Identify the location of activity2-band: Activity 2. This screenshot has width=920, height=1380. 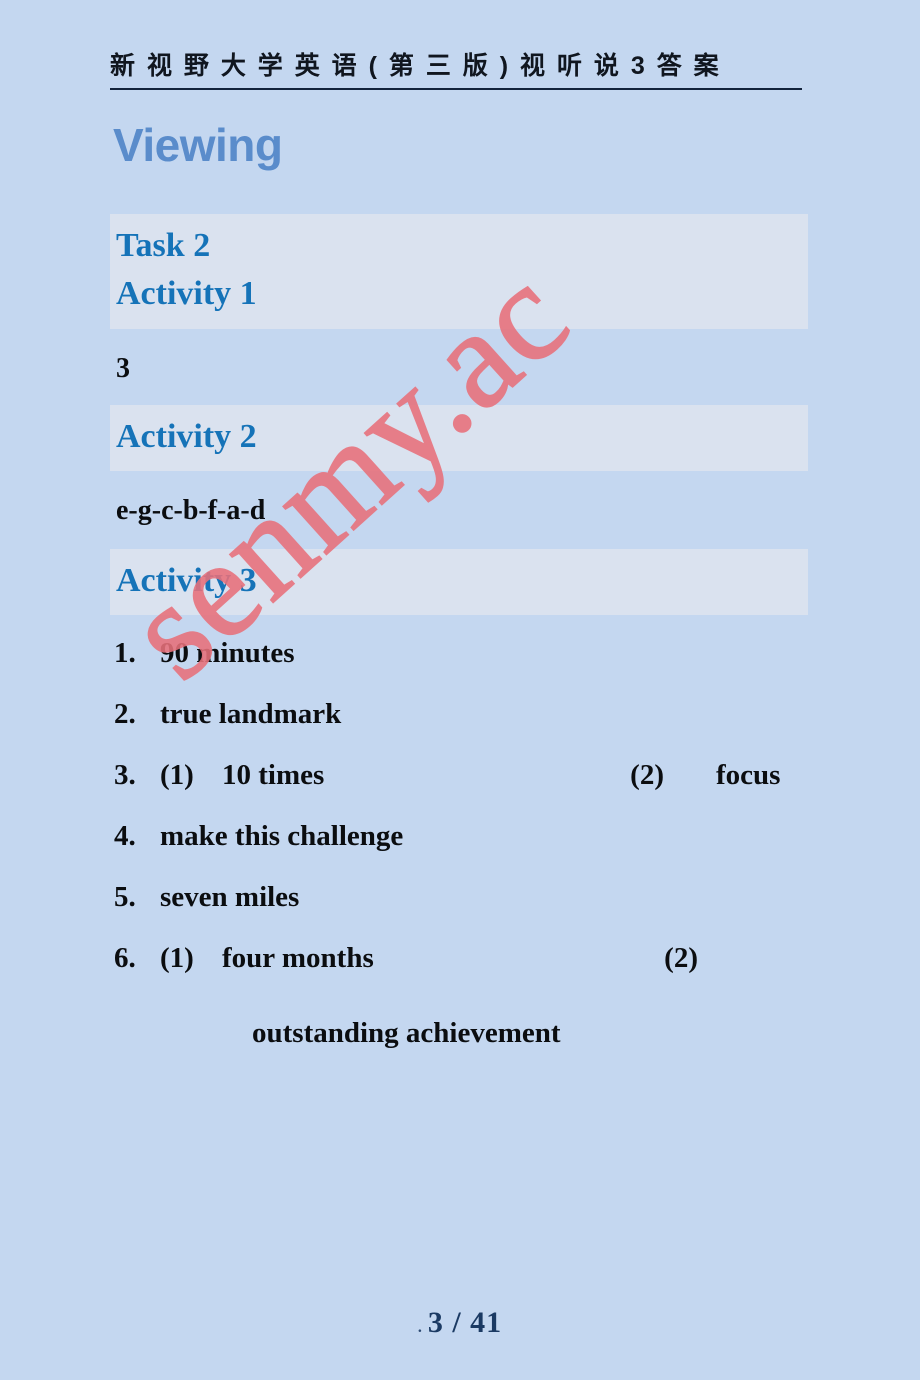
(459, 437).